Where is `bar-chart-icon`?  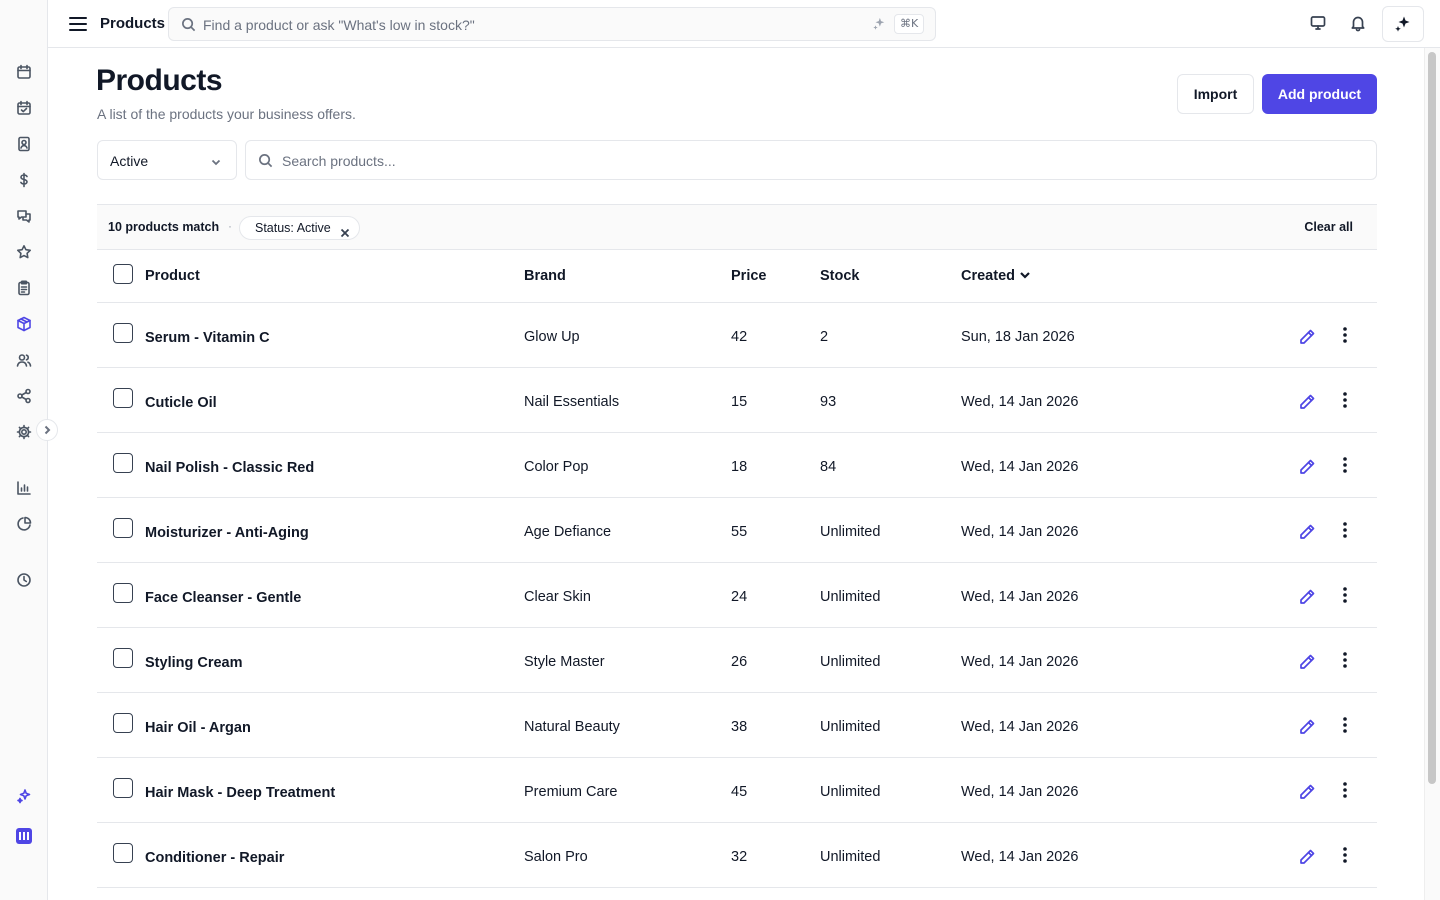
bar-chart-icon is located at coordinates (24, 488).